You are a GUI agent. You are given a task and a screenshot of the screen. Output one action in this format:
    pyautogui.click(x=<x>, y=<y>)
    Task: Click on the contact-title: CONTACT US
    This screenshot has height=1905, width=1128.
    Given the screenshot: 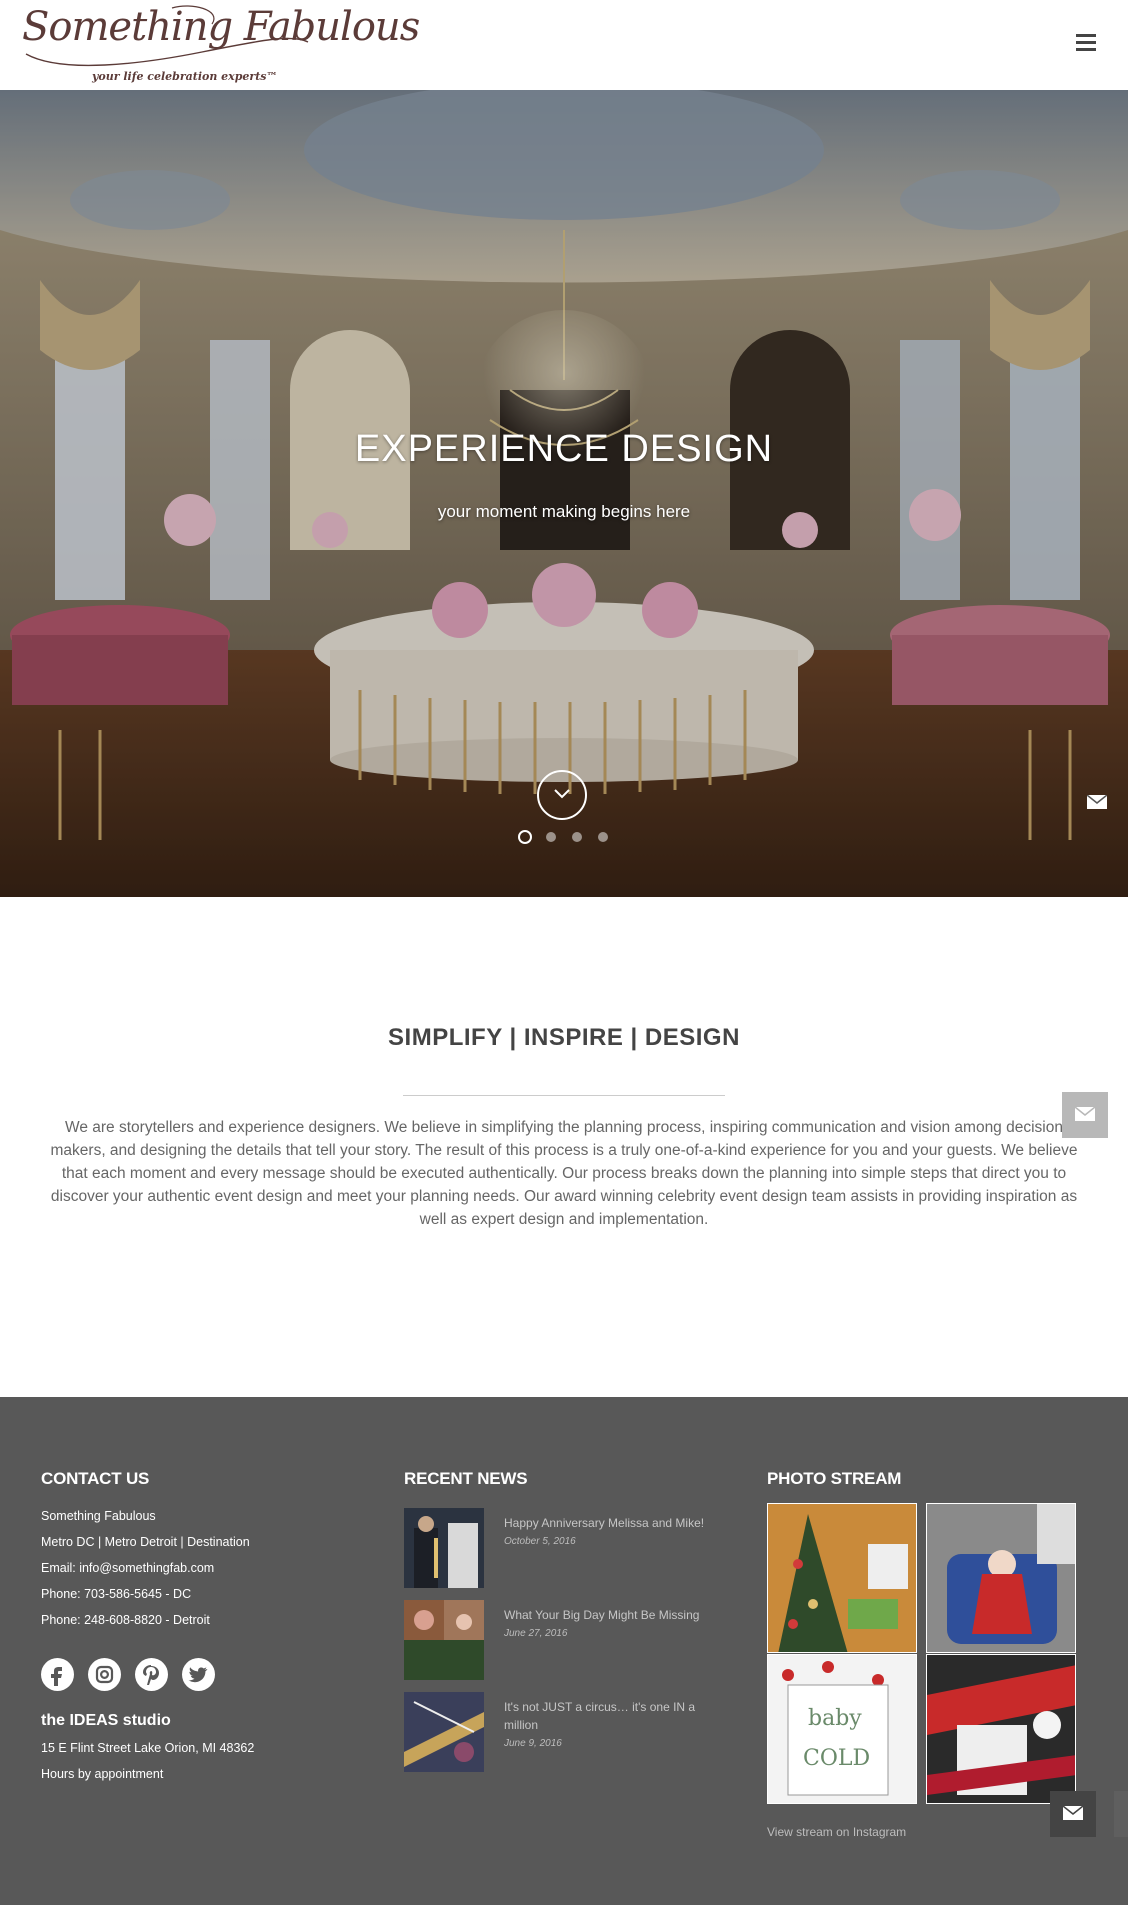 What is the action you would take?
    pyautogui.click(x=95, y=1478)
    